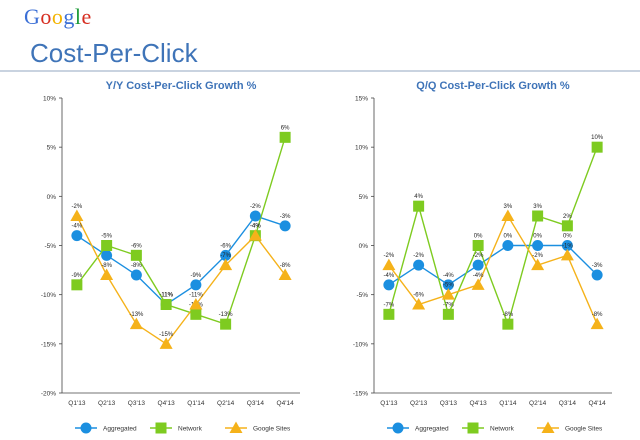 The image size is (640, 440). I want to click on data-label: -9%, so click(196, 276).